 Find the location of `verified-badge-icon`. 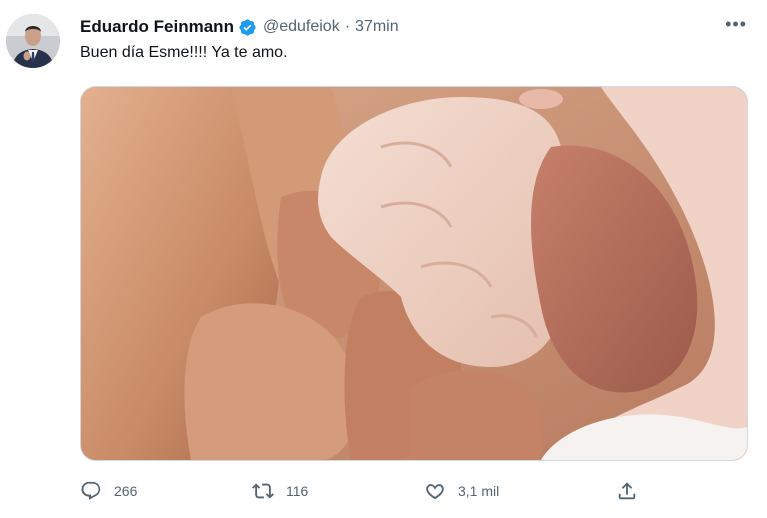

verified-badge-icon is located at coordinates (247, 27).